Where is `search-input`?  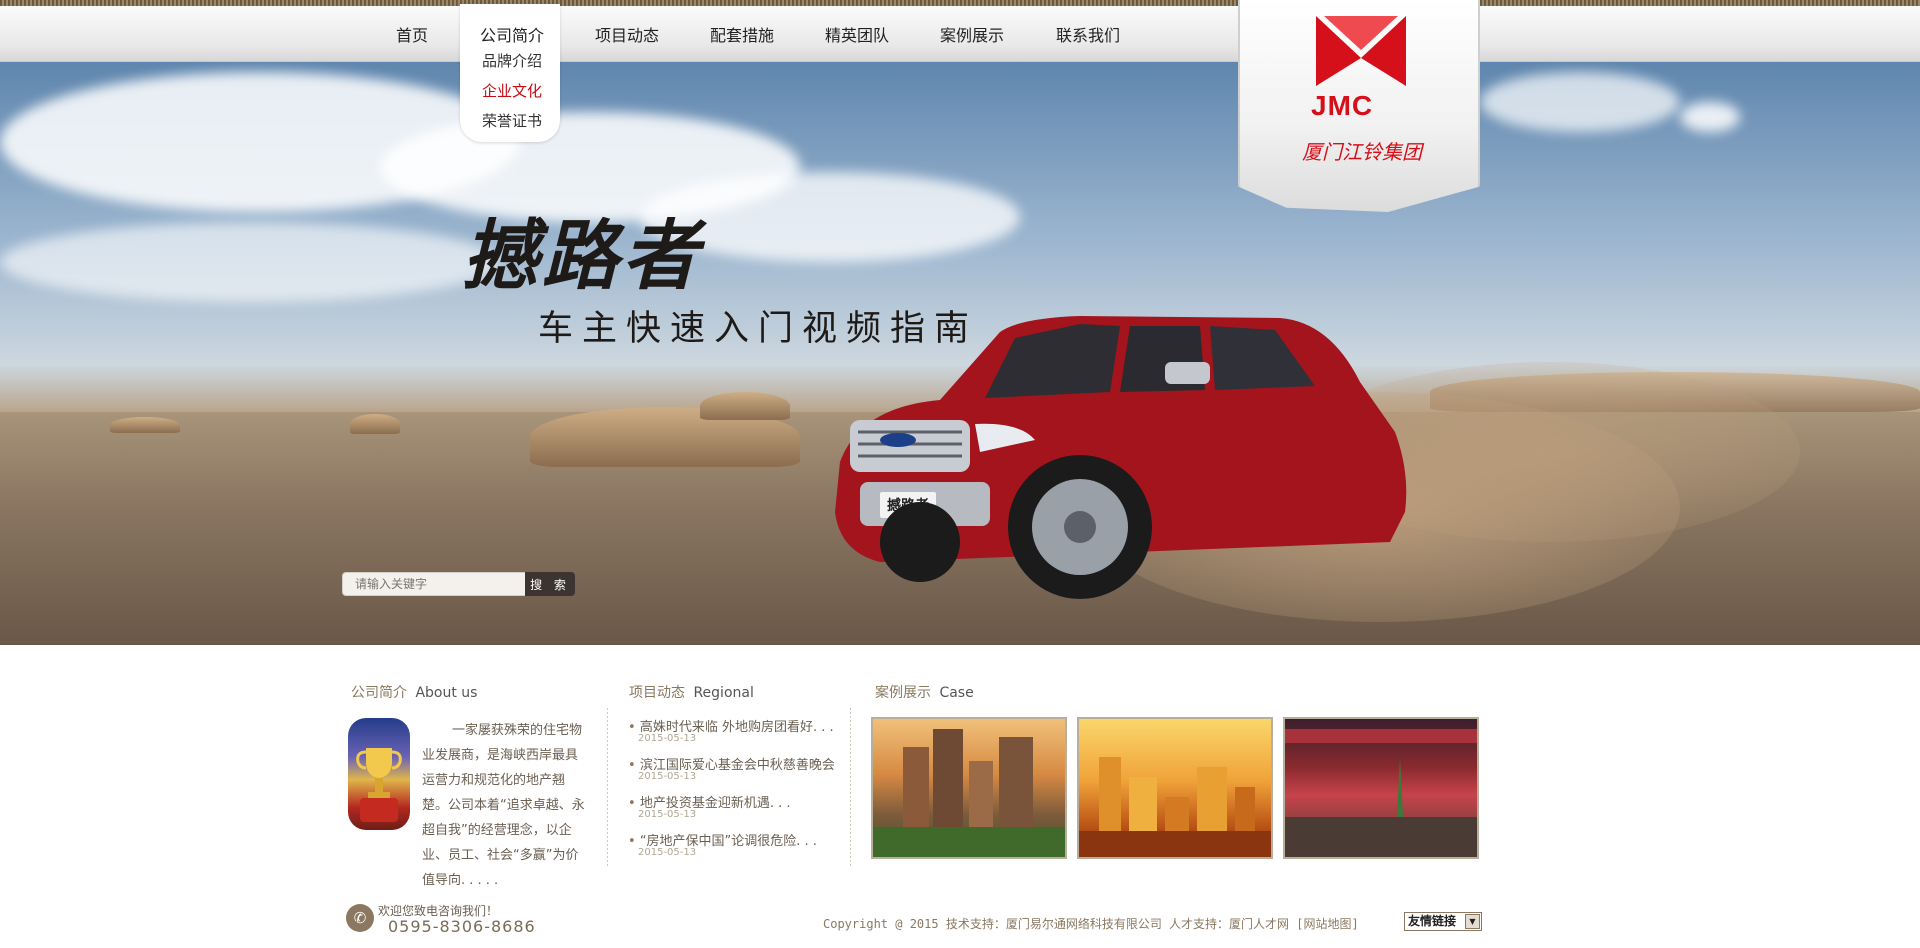 search-input is located at coordinates (434, 584).